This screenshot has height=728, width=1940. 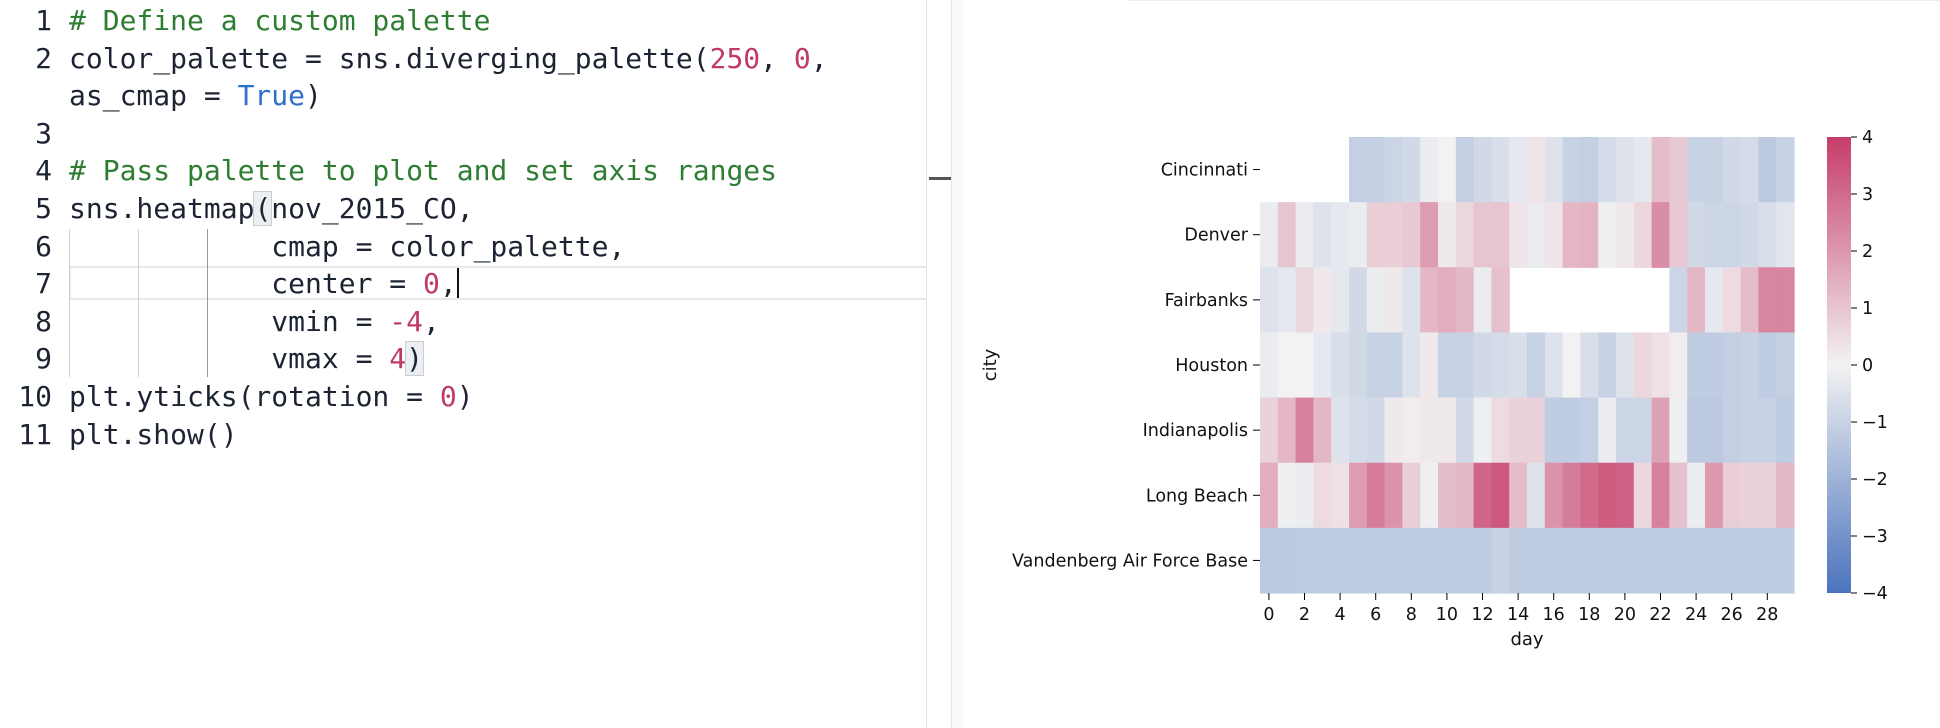 I want to click on colorbar-tick-label: 2, so click(x=1867, y=252).